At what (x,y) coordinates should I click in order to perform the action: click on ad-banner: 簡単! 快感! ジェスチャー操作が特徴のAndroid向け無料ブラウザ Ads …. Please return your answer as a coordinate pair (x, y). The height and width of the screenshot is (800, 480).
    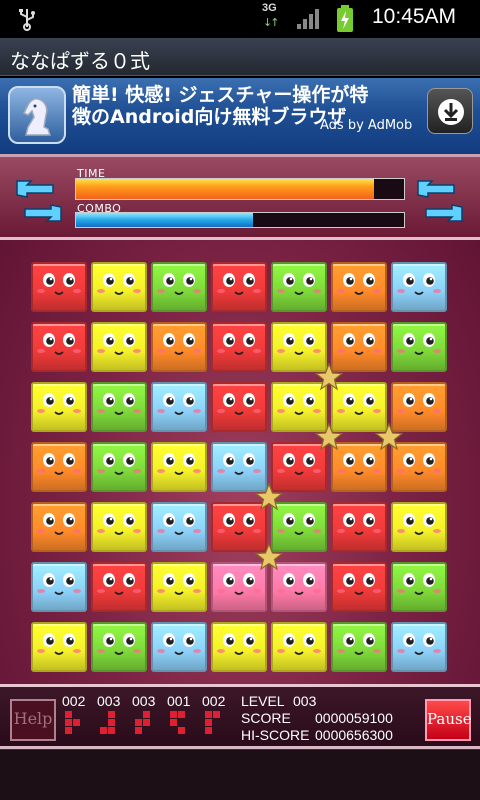
    Looking at the image, I should click on (240, 116).